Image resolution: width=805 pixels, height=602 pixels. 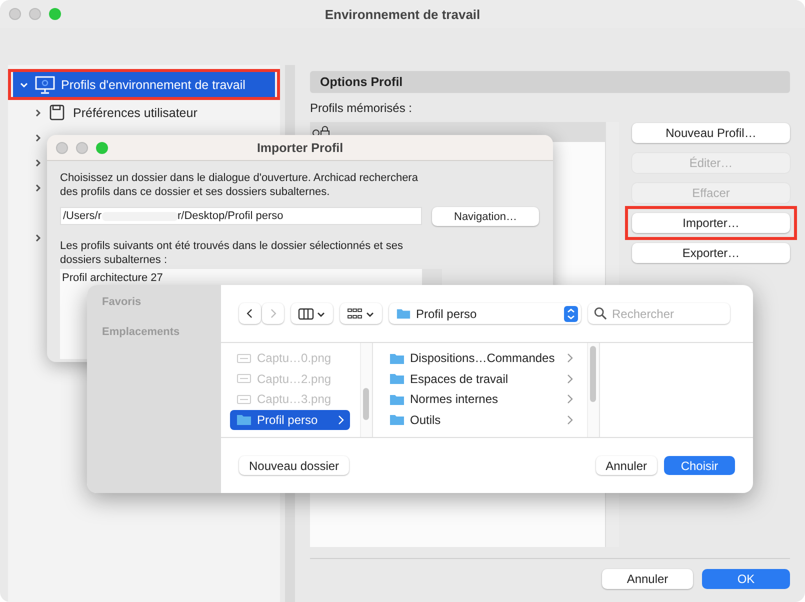 I want to click on section-header: Options Profil, so click(x=550, y=82).